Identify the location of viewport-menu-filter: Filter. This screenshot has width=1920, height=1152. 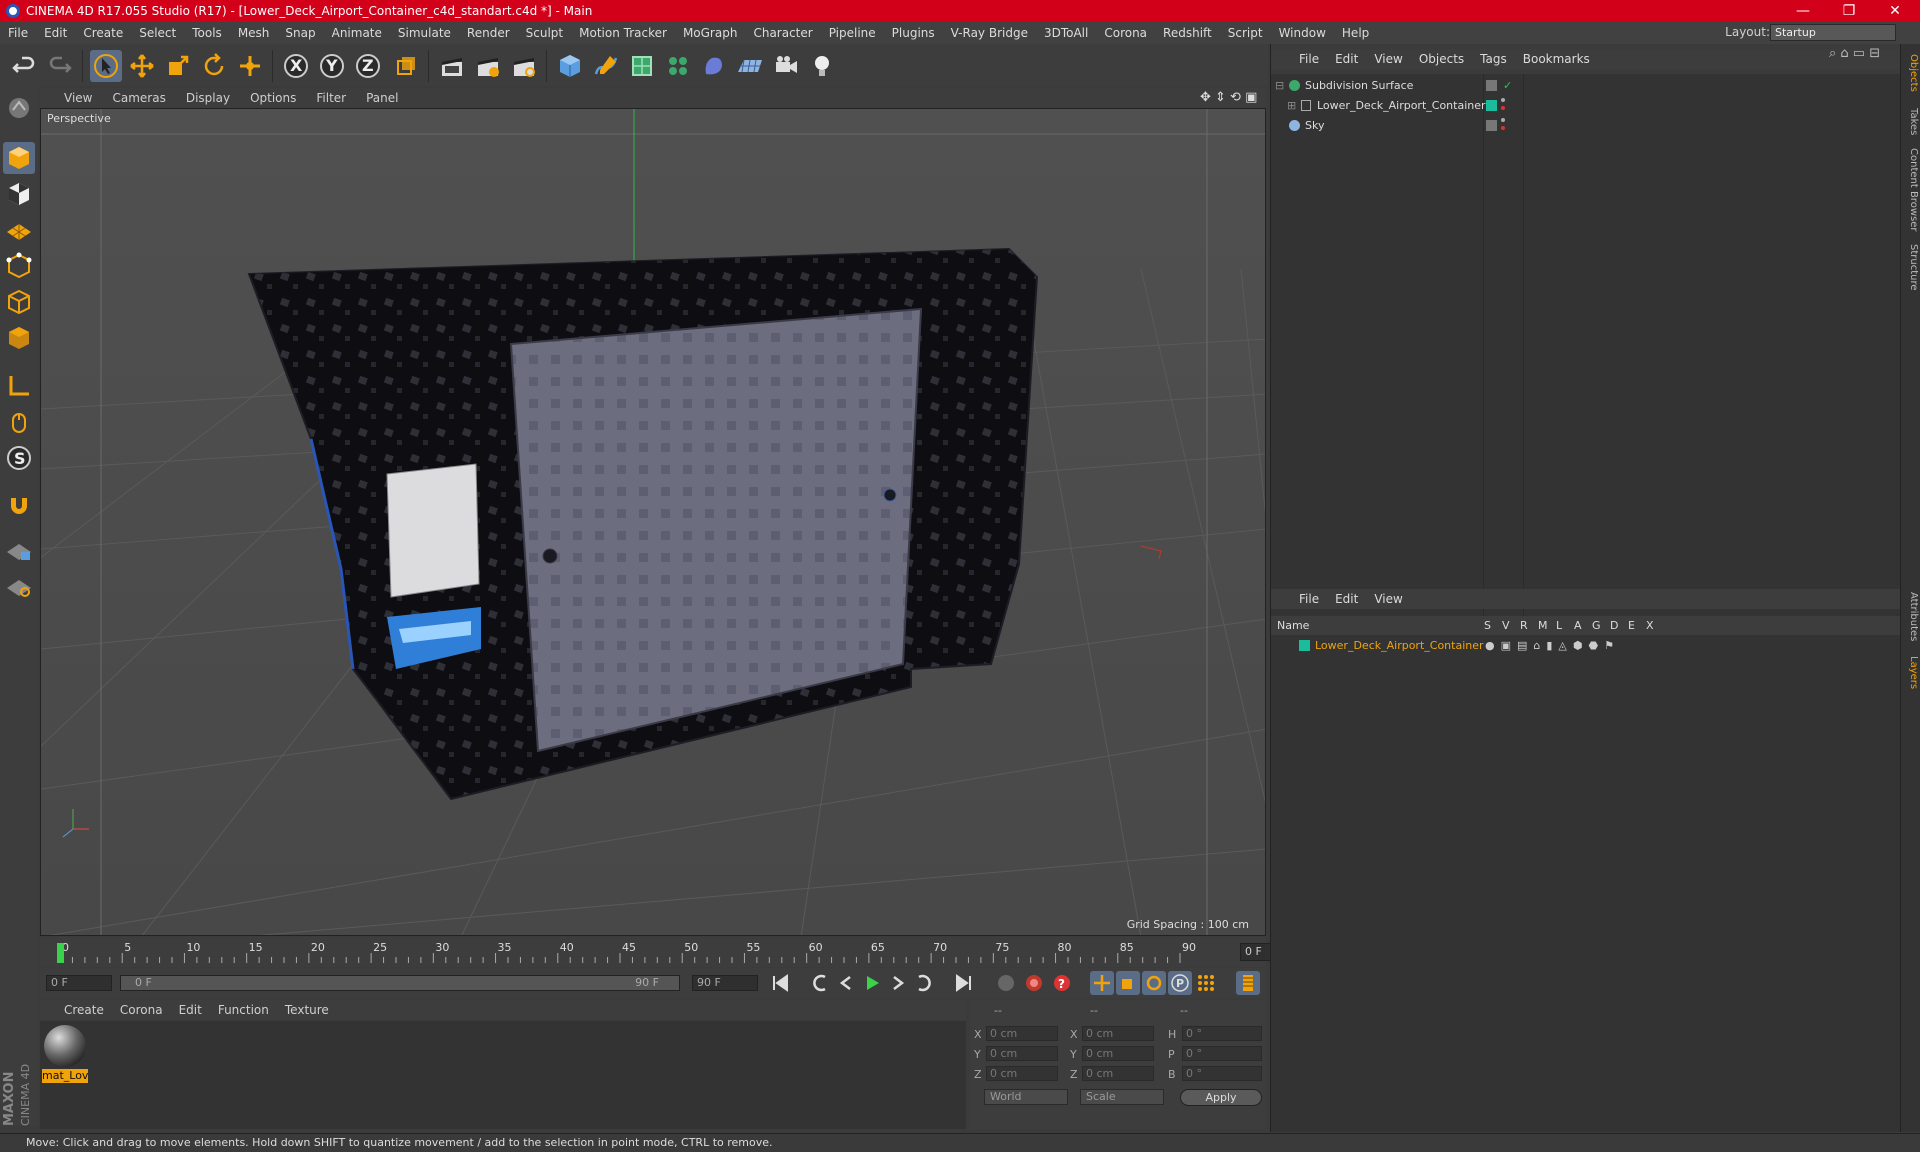
(331, 98).